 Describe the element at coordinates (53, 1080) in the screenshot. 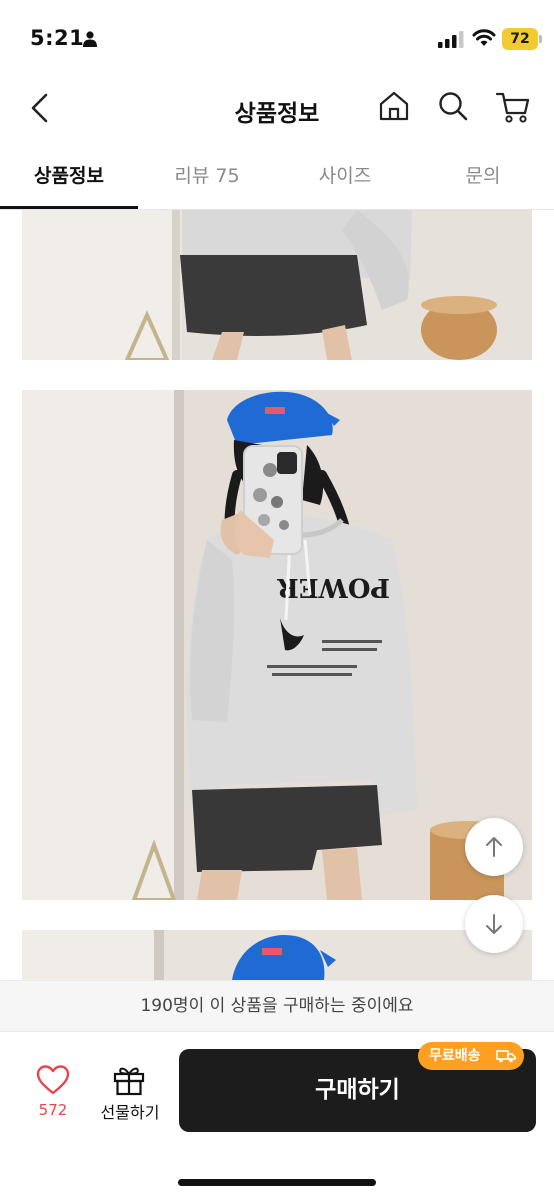

I see `heart-icon` at that location.